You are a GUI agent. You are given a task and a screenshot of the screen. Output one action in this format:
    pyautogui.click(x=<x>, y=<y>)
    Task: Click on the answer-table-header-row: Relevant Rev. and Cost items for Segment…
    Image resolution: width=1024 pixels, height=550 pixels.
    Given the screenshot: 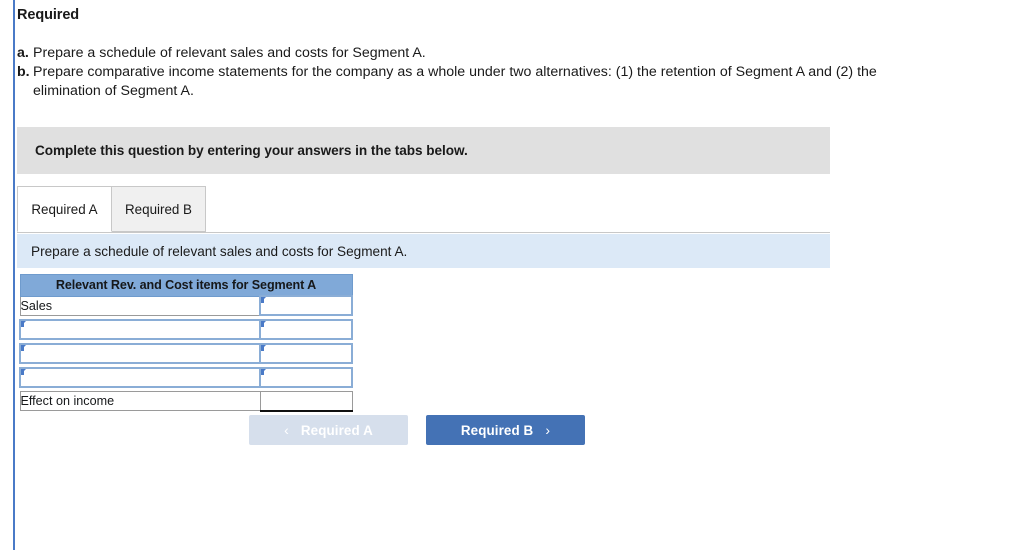 What is the action you would take?
    pyautogui.click(x=186, y=285)
    